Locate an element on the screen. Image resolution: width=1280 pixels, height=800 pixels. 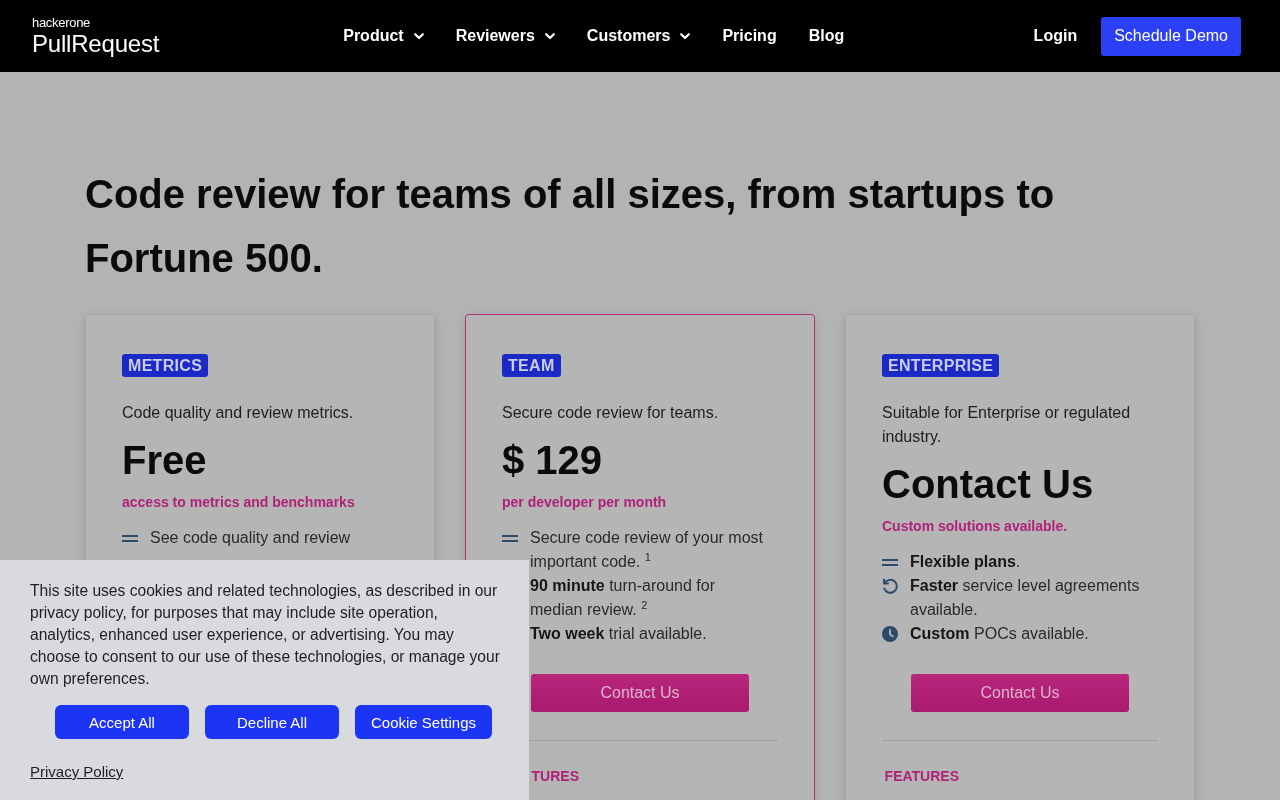
nav-link: Customers is located at coordinates (638, 36).